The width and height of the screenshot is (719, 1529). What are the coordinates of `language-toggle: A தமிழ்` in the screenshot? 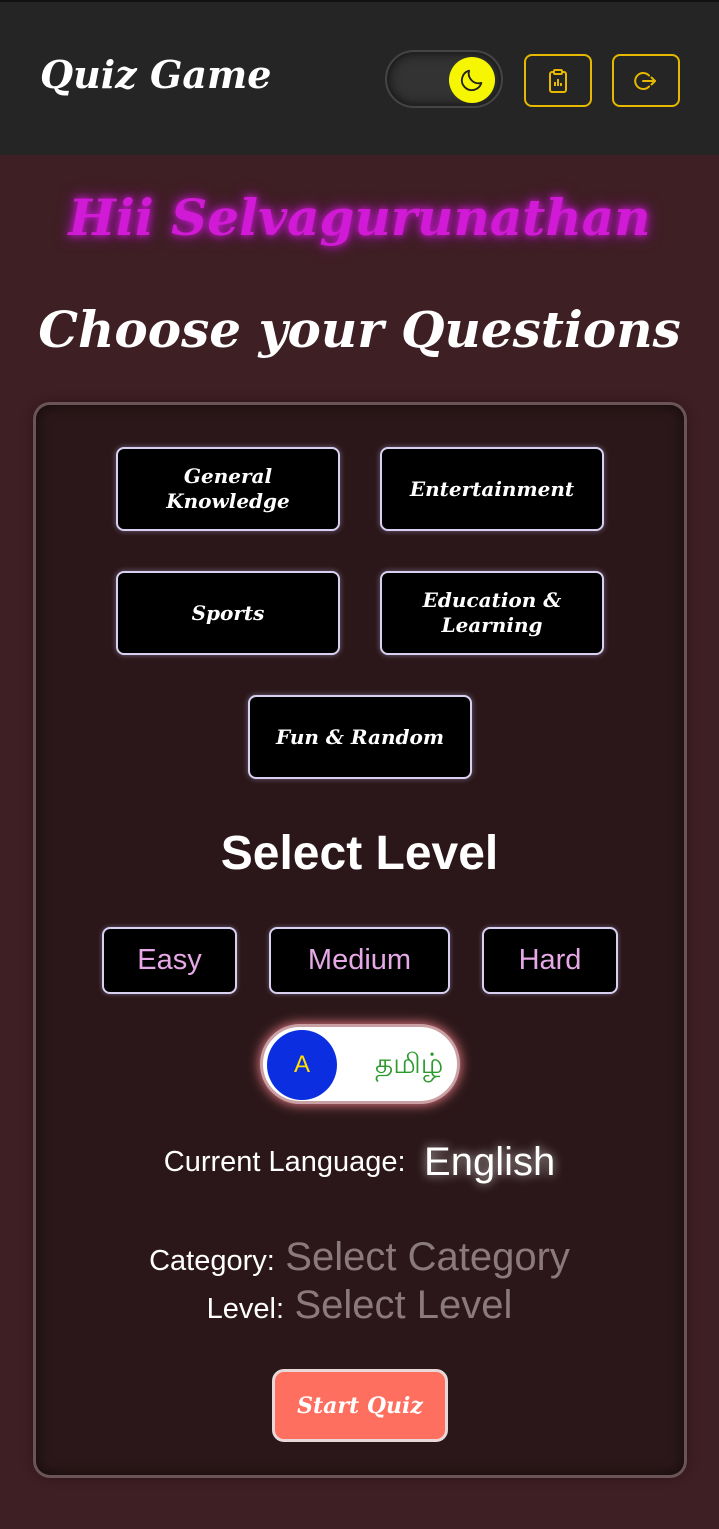 It's located at (360, 1064).